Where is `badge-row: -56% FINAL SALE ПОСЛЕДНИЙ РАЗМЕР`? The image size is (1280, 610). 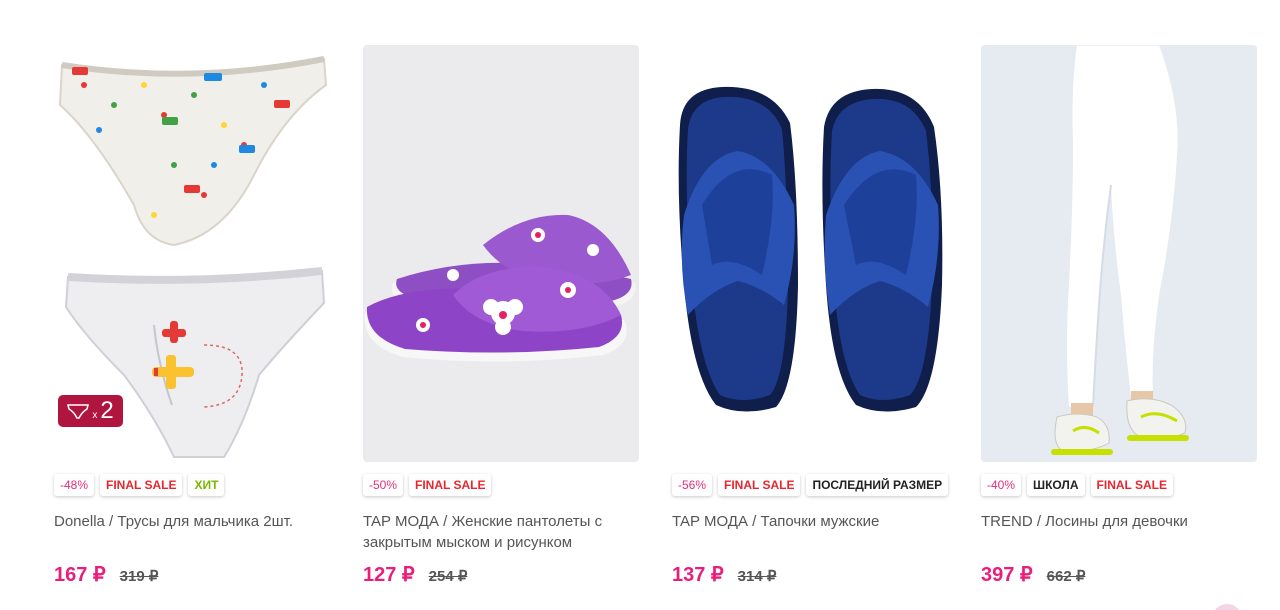
badge-row: -56% FINAL SALE ПОСЛЕДНИЙ РАЗМЕР is located at coordinates (810, 485).